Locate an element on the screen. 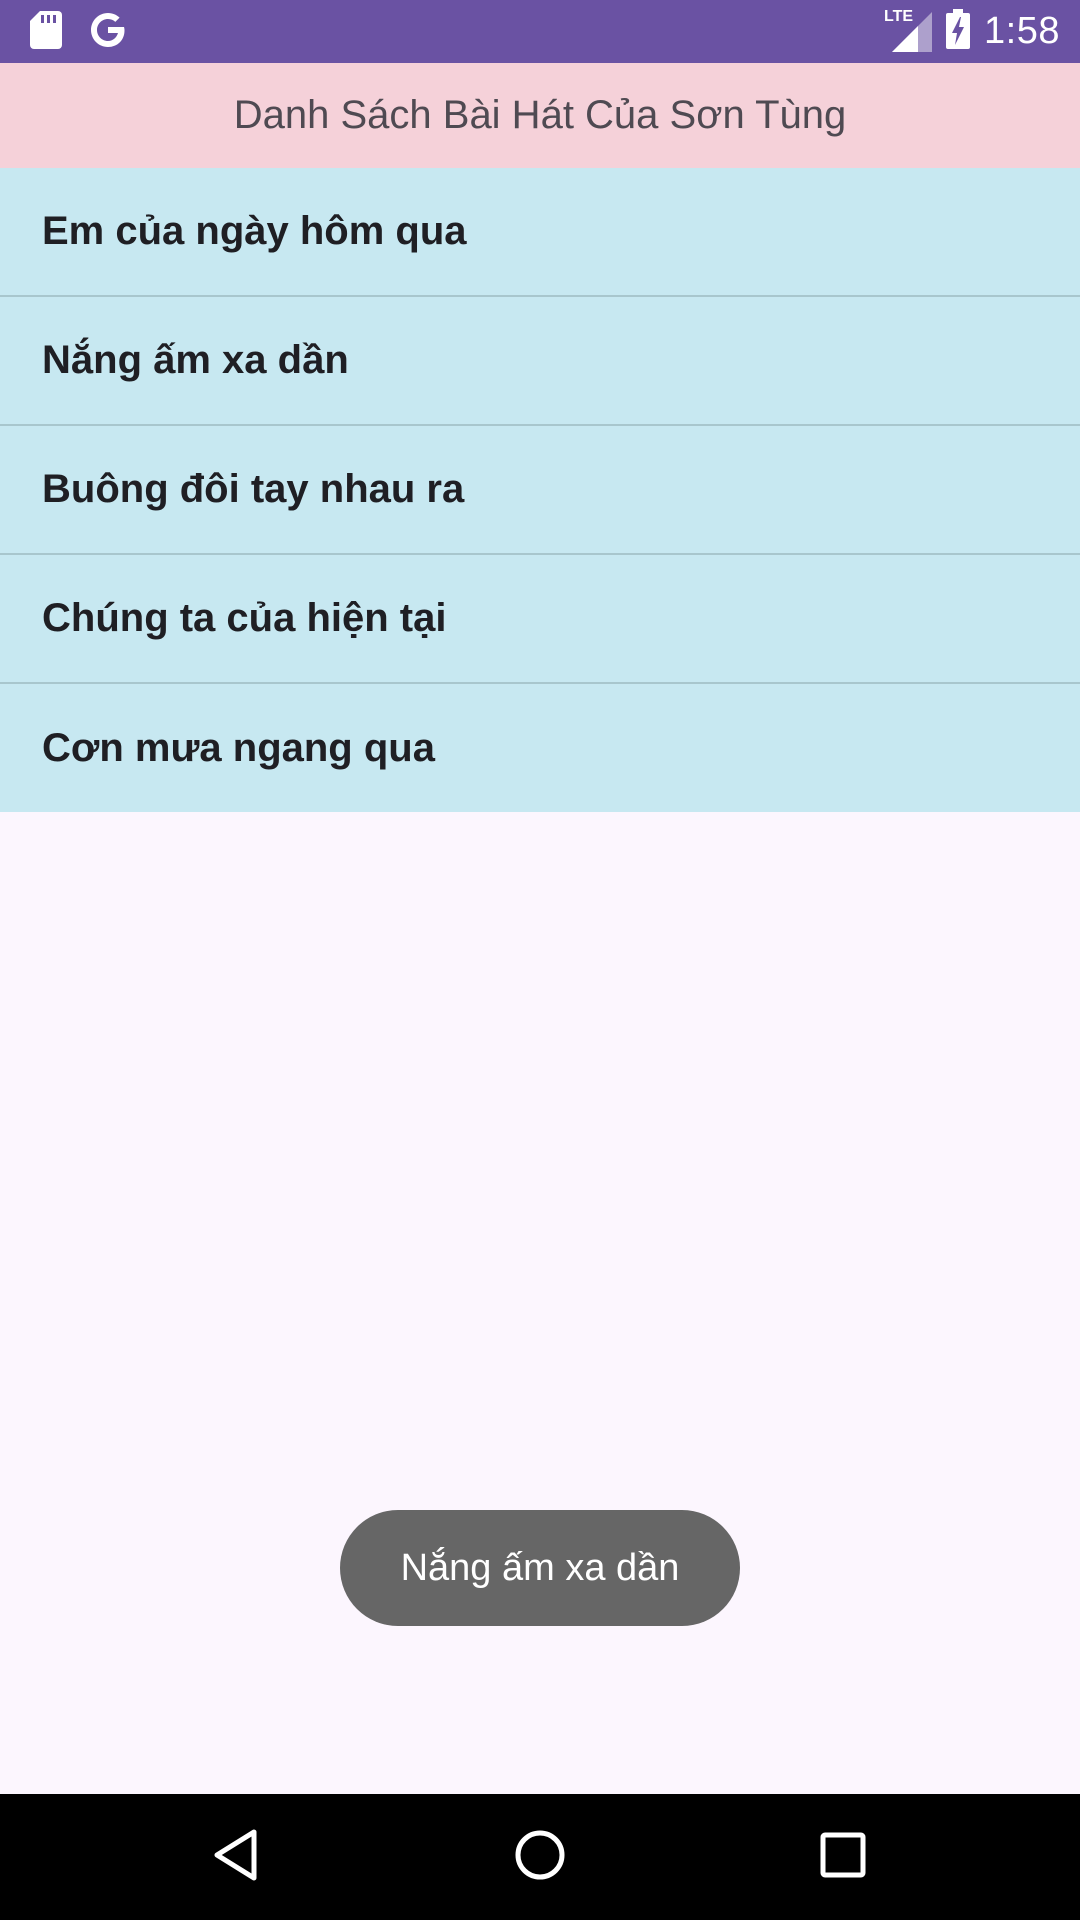  song-label: Buông đôi tay nhau ra is located at coordinates (253, 489).